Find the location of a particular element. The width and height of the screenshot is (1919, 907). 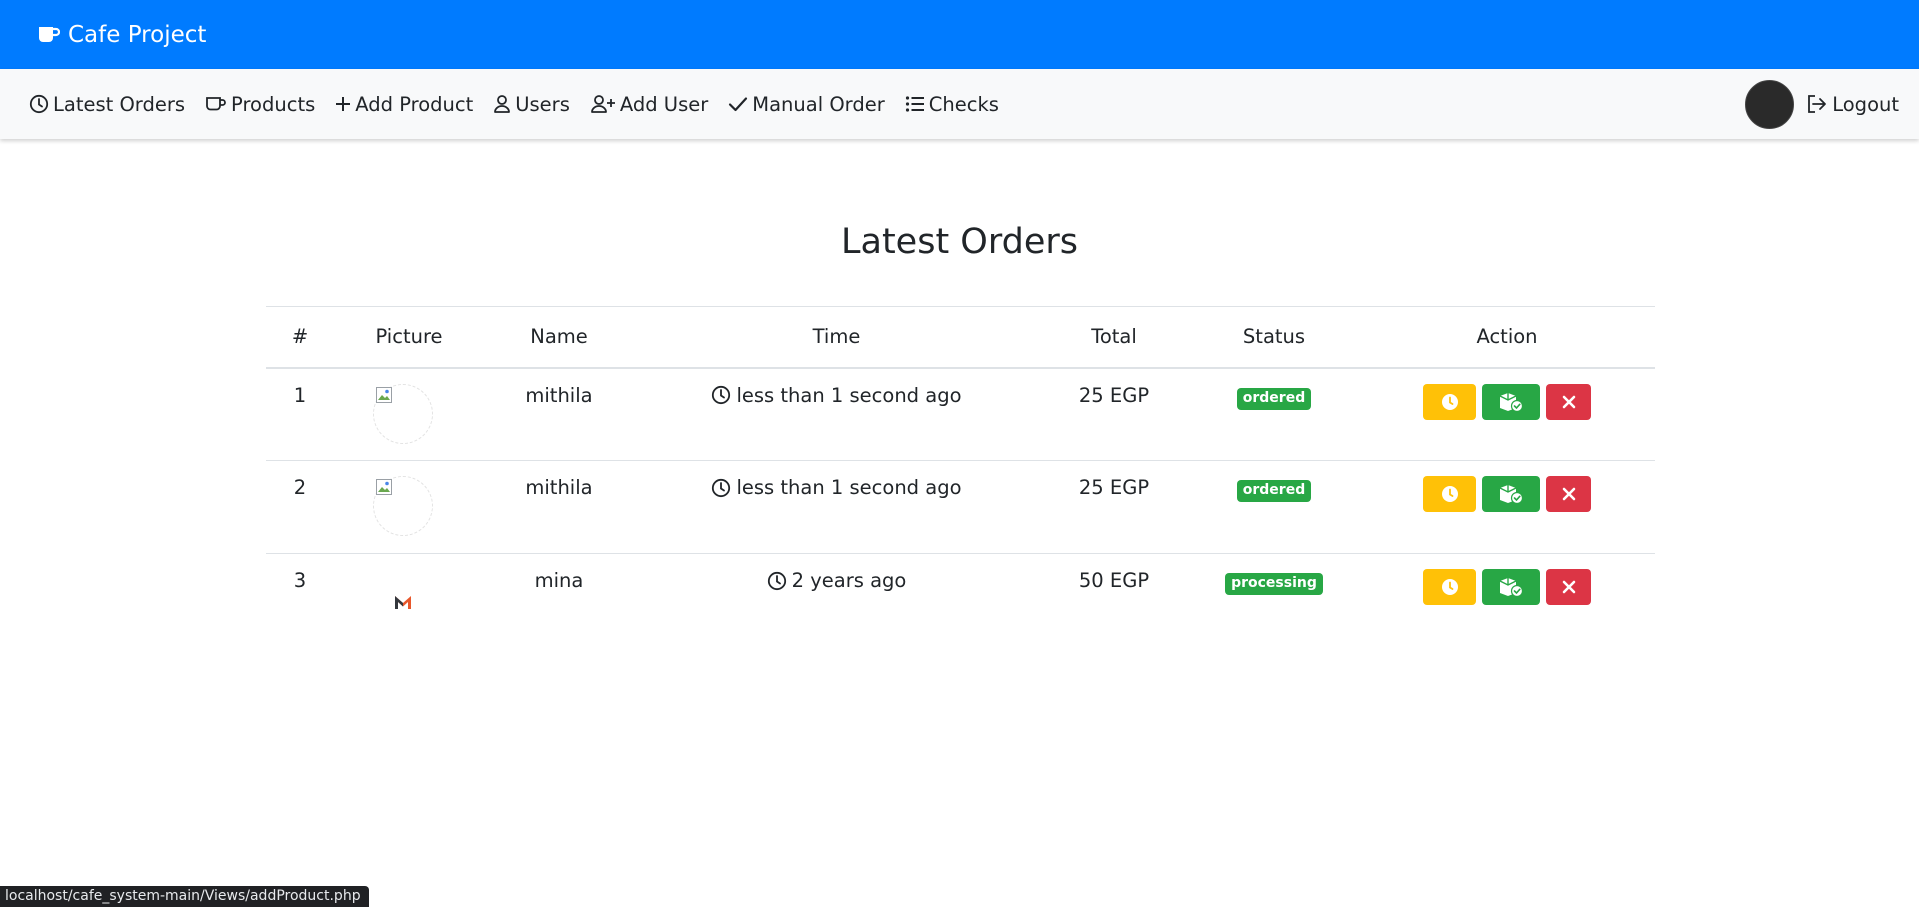

brand-title: Cafe Project is located at coordinates (137, 34).